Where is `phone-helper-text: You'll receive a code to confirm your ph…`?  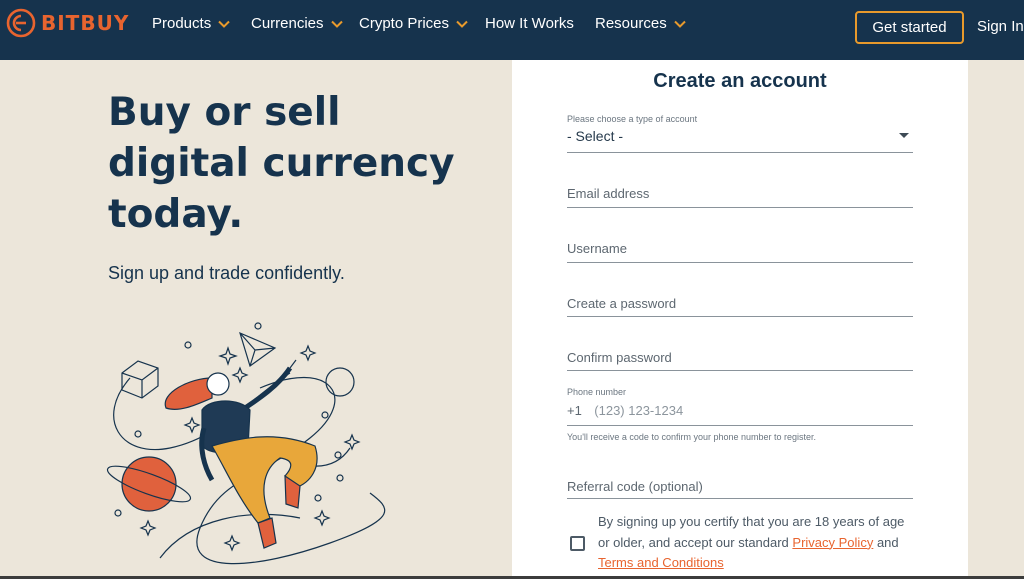 phone-helper-text: You'll receive a code to confirm your ph… is located at coordinates (692, 437).